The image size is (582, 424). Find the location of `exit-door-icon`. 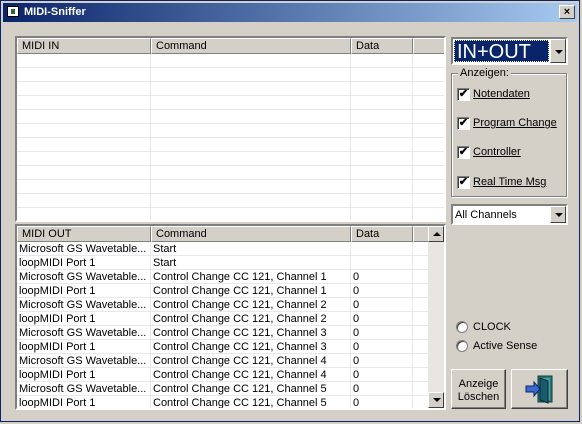

exit-door-icon is located at coordinates (539, 389).